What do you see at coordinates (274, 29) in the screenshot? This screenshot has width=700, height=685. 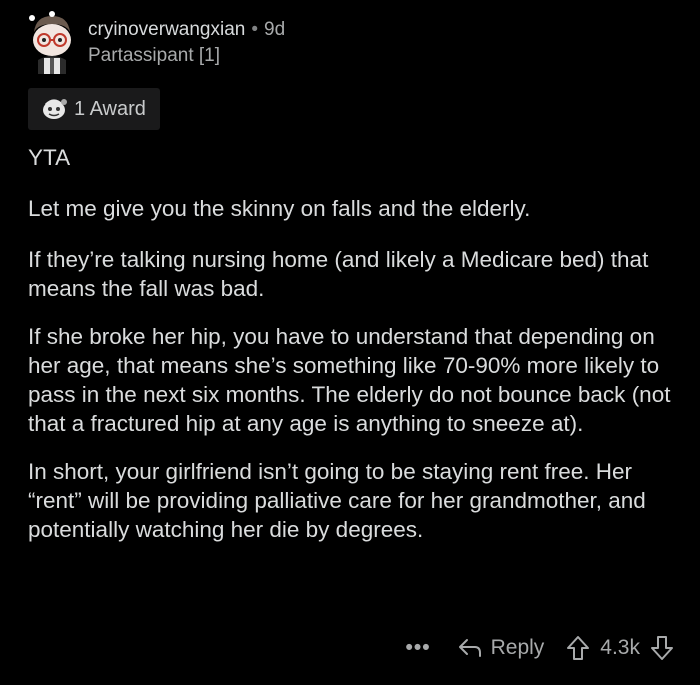 I see `comment-age: 9d` at bounding box center [274, 29].